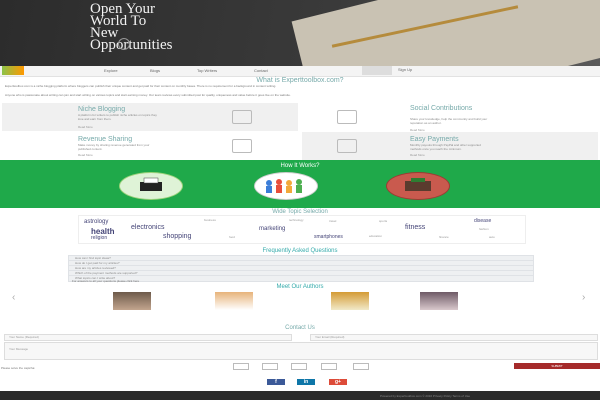  What do you see at coordinates (96, 222) in the screenshot?
I see `tag-astrology: astrology` at bounding box center [96, 222].